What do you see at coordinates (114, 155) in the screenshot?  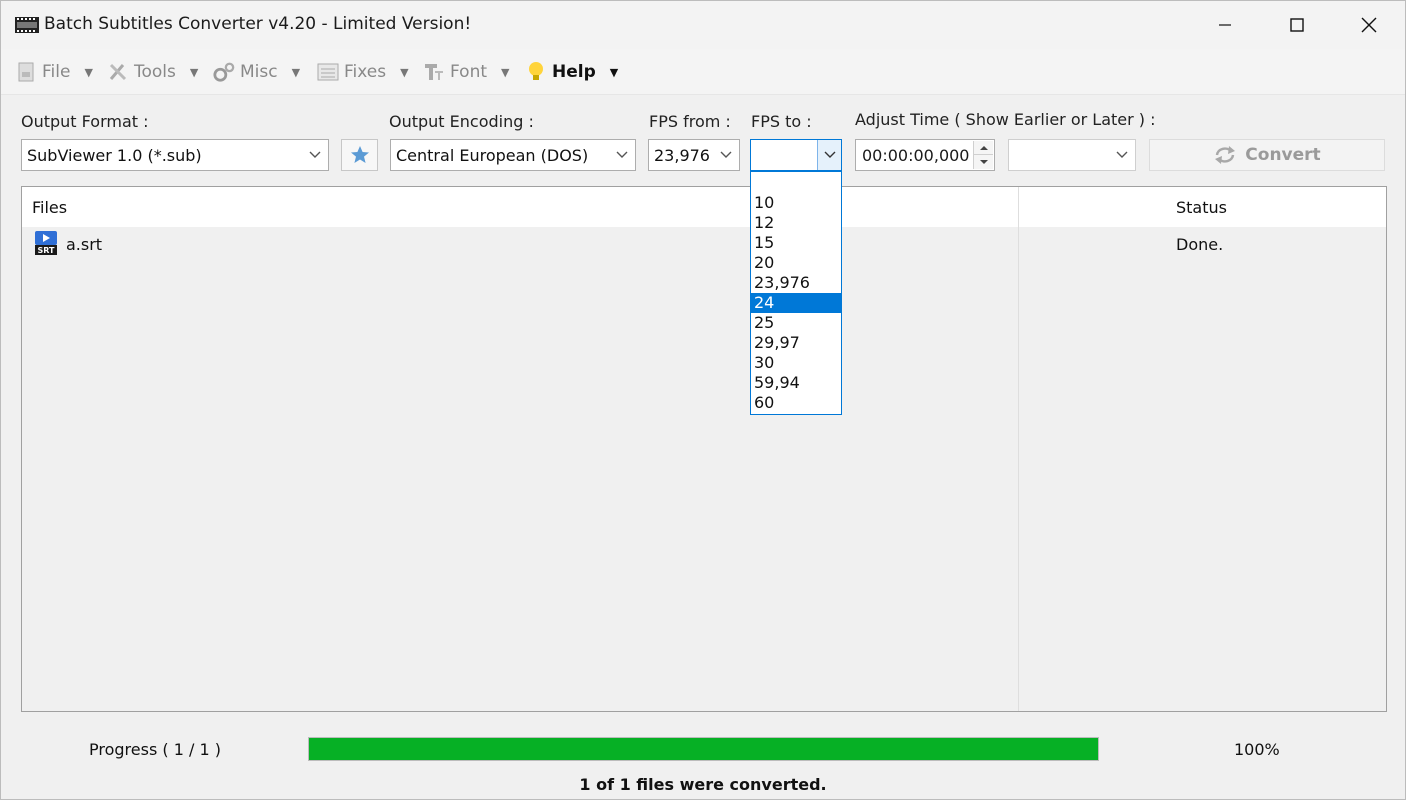 I see `output-format-value: SubViewer 1.0 (*.sub)` at bounding box center [114, 155].